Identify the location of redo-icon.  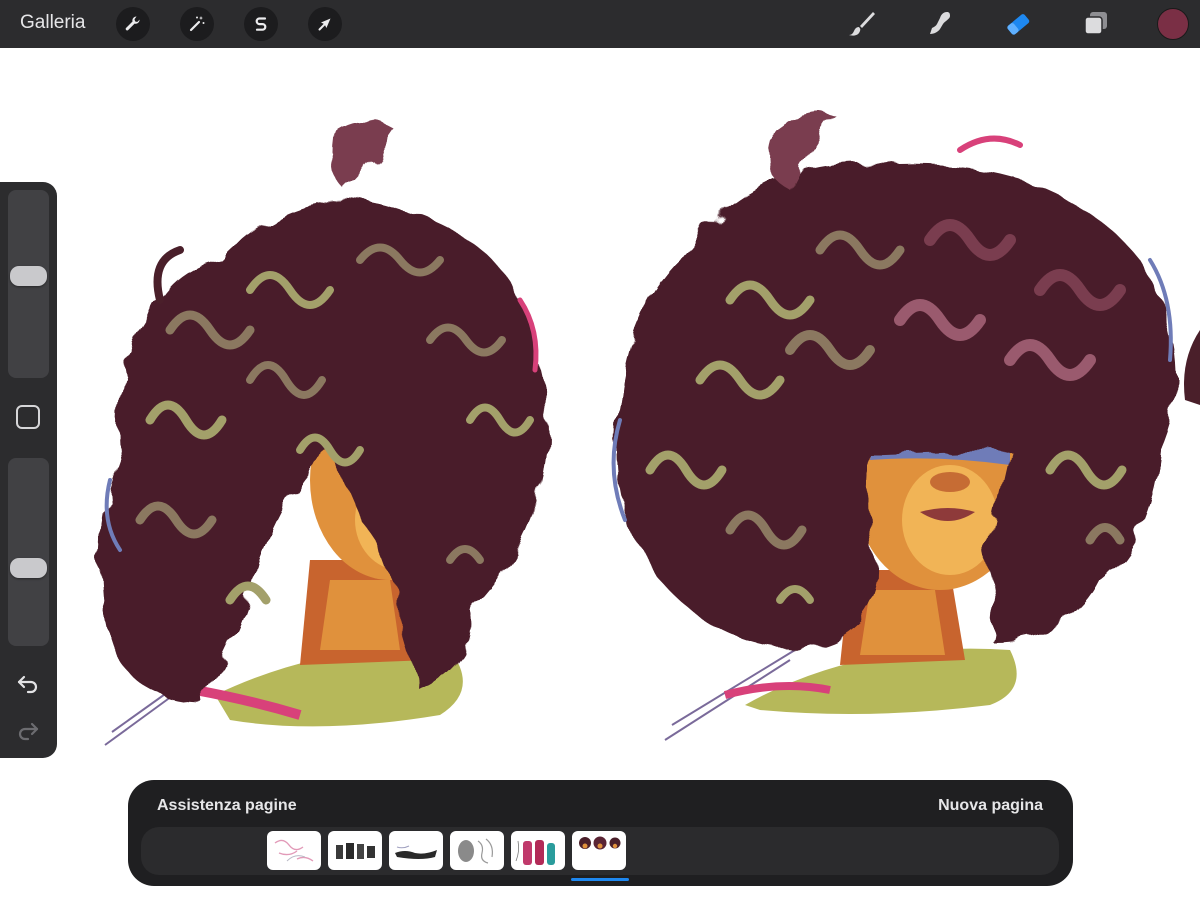
(28, 731).